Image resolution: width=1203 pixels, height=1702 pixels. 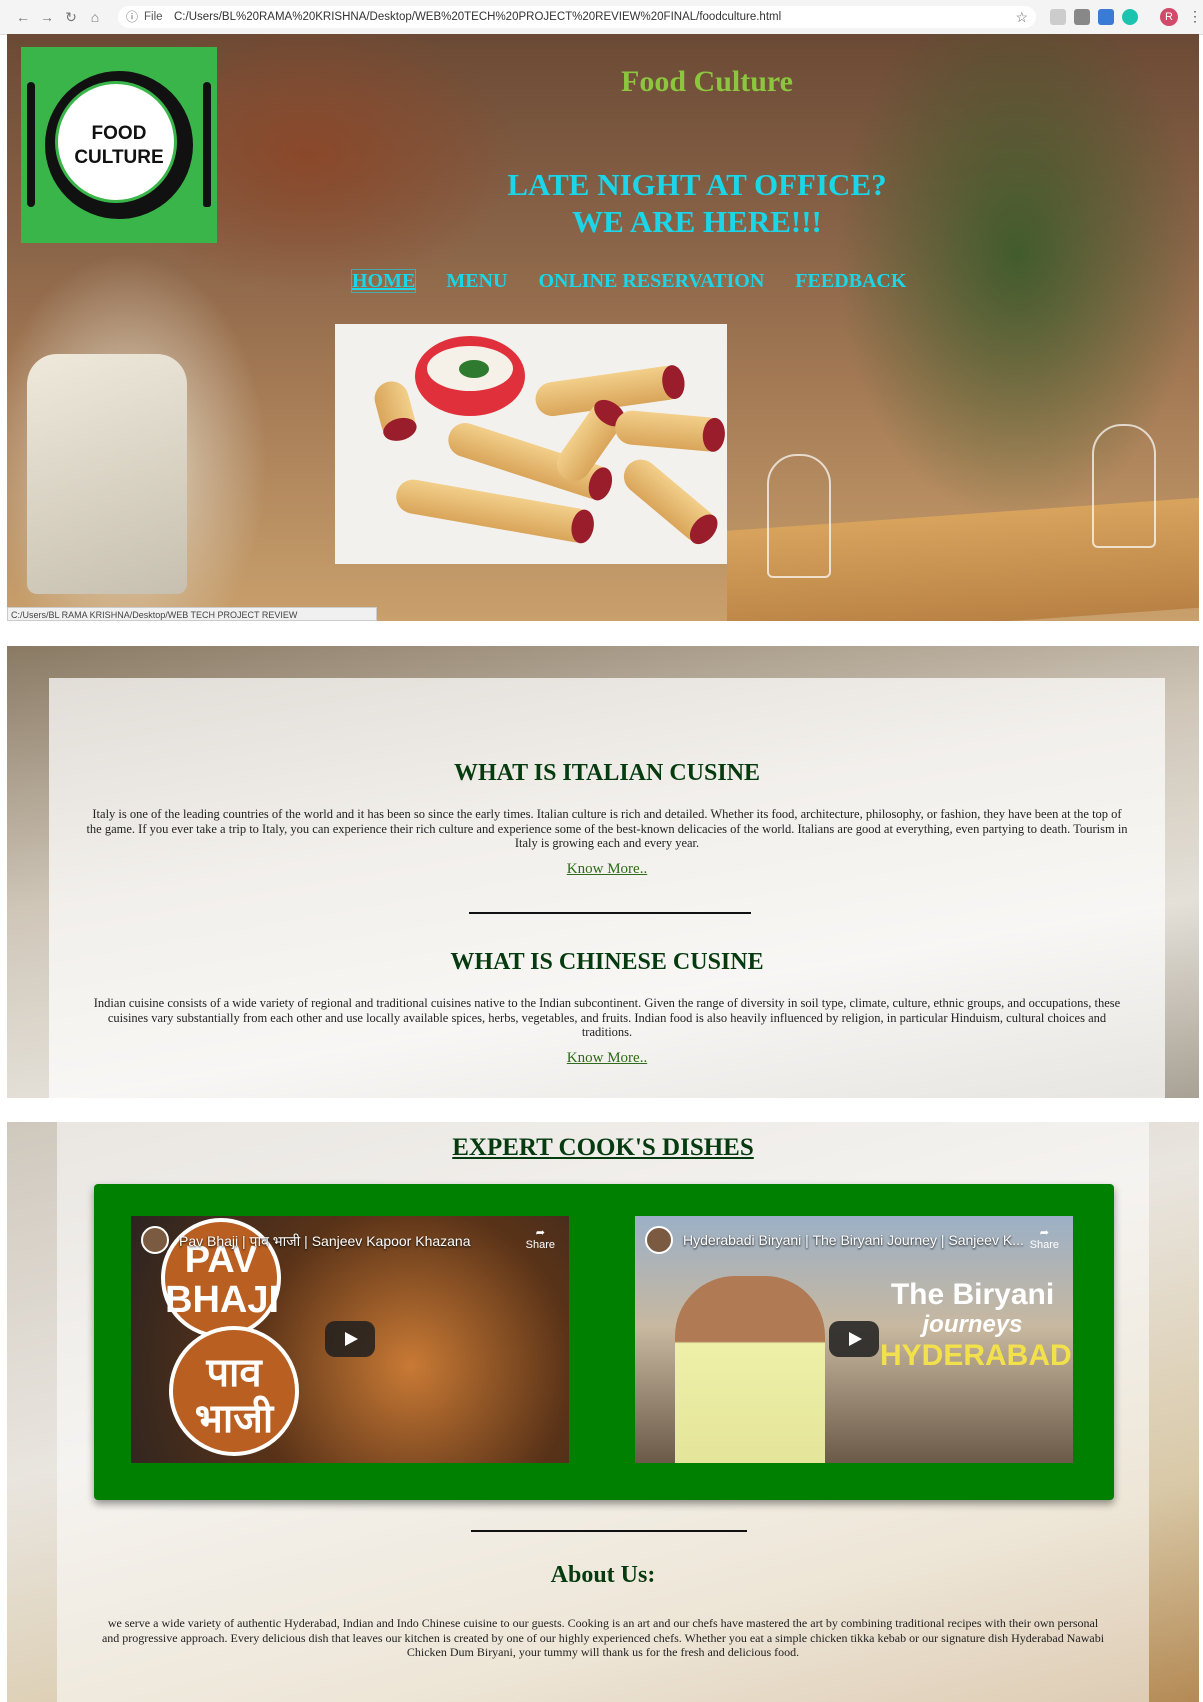 I want to click on chef-figure, so click(x=750, y=1369).